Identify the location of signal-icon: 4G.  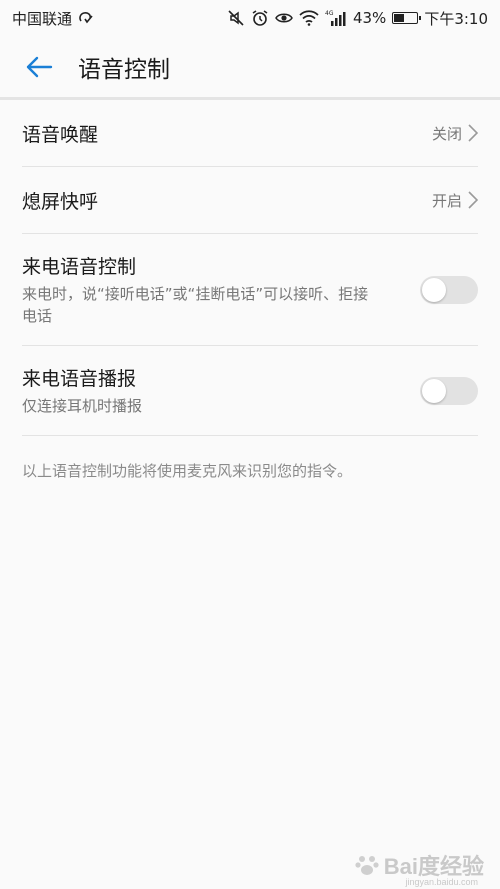
(336, 18).